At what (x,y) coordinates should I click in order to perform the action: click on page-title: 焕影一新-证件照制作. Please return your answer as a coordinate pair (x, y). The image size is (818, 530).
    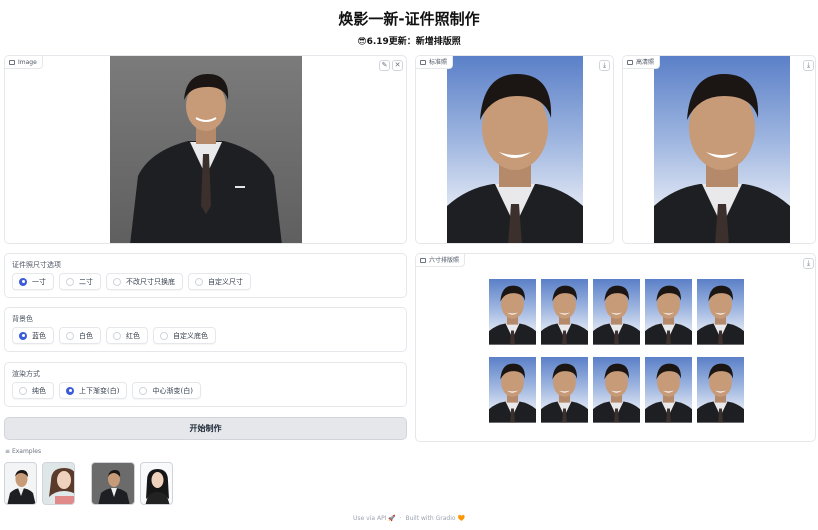
    Looking at the image, I should click on (409, 19).